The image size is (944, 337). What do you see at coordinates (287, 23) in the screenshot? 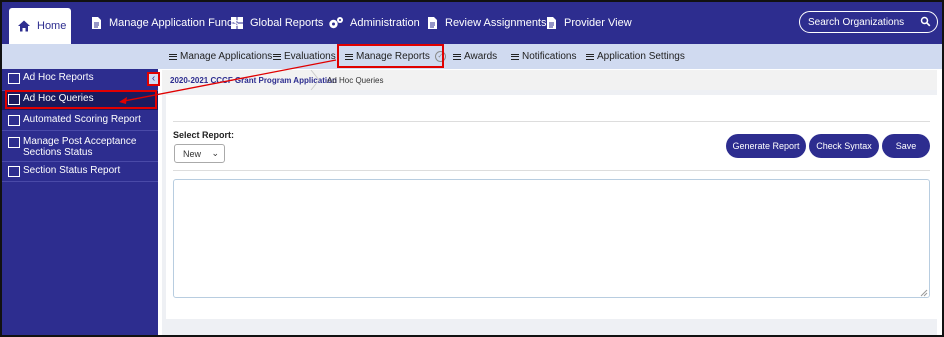
I see `nav-label: Global Reports` at bounding box center [287, 23].